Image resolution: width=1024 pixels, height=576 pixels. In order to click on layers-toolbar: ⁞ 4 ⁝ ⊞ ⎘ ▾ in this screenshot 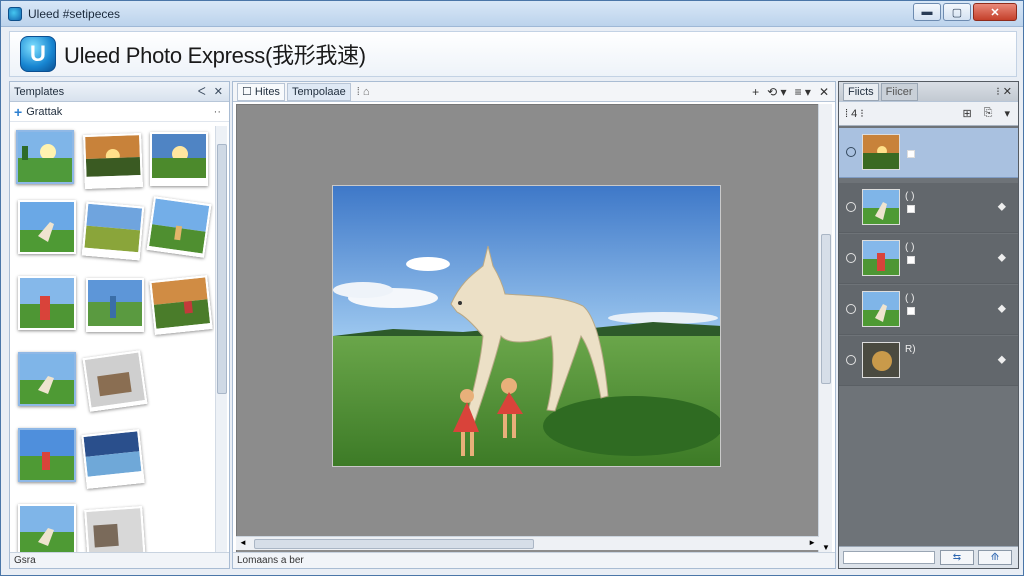, I will do `click(928, 114)`.